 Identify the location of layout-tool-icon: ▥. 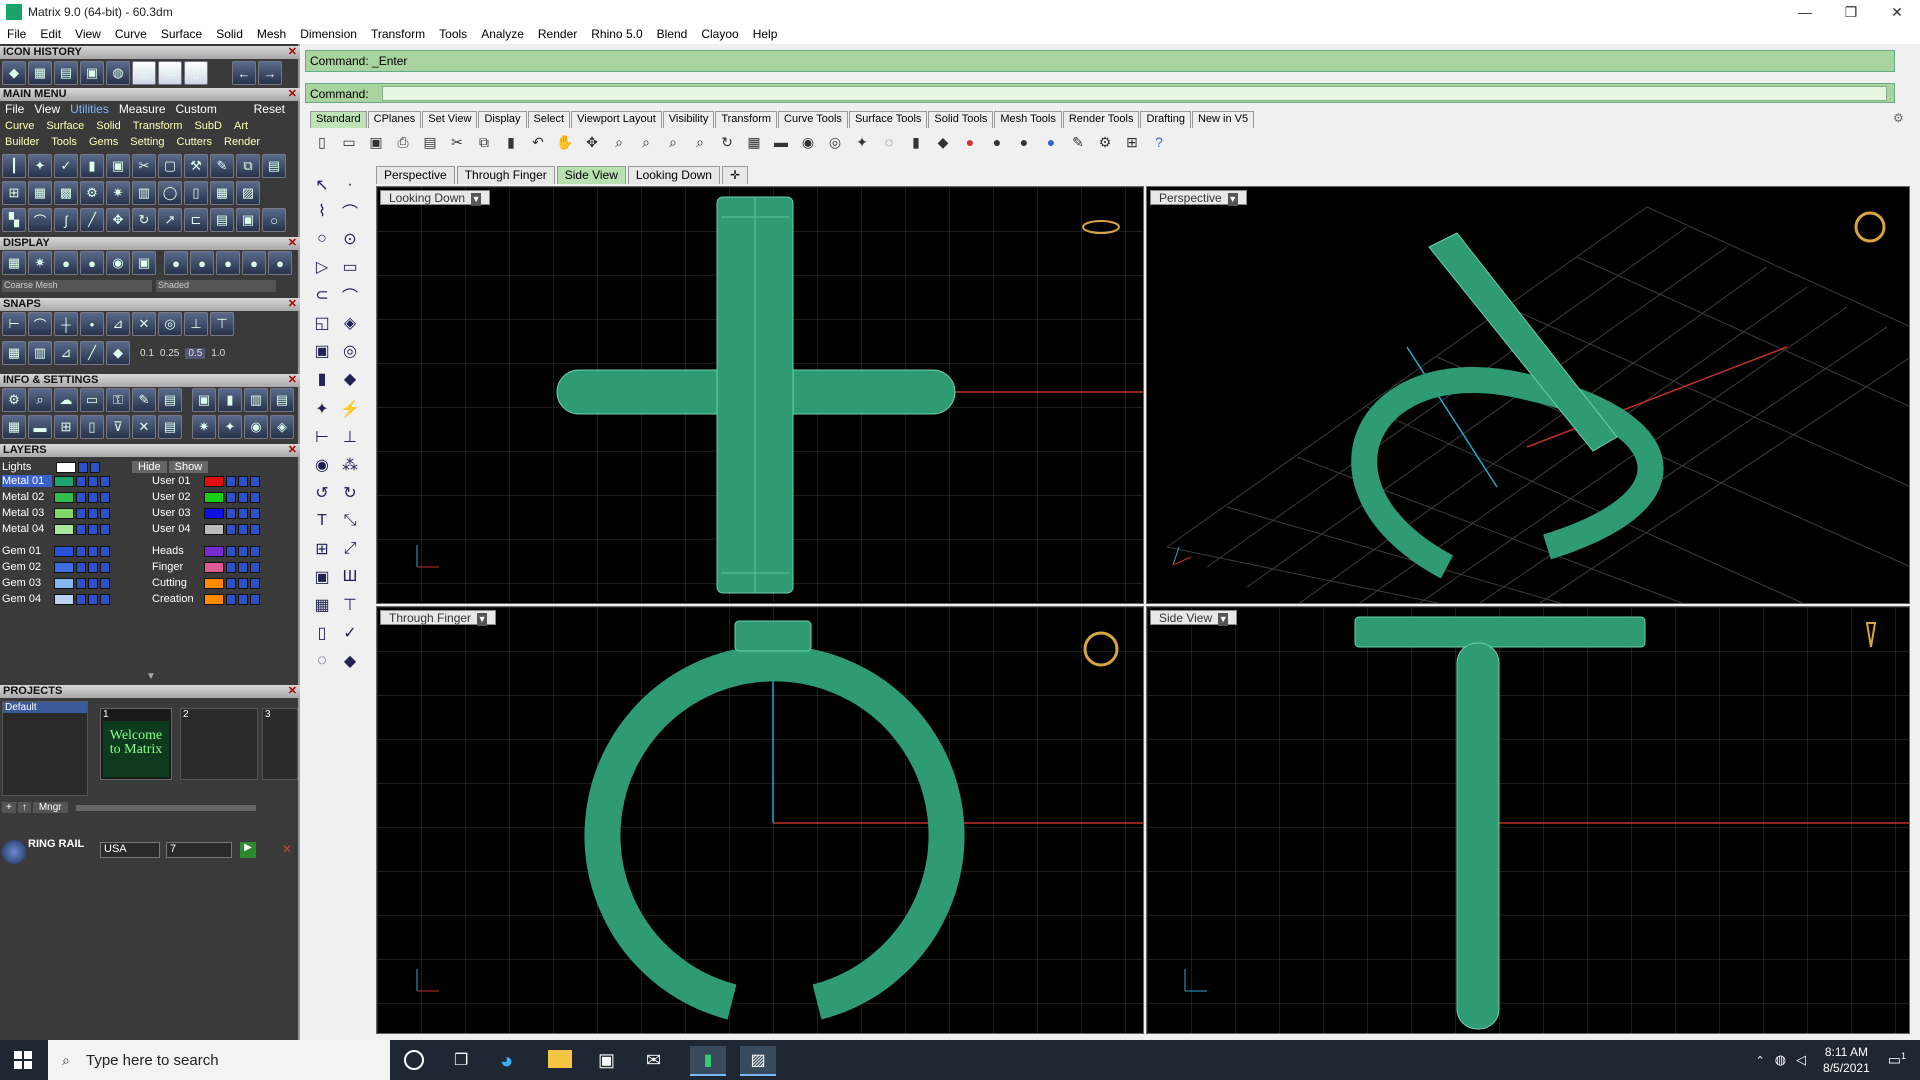
(256, 400).